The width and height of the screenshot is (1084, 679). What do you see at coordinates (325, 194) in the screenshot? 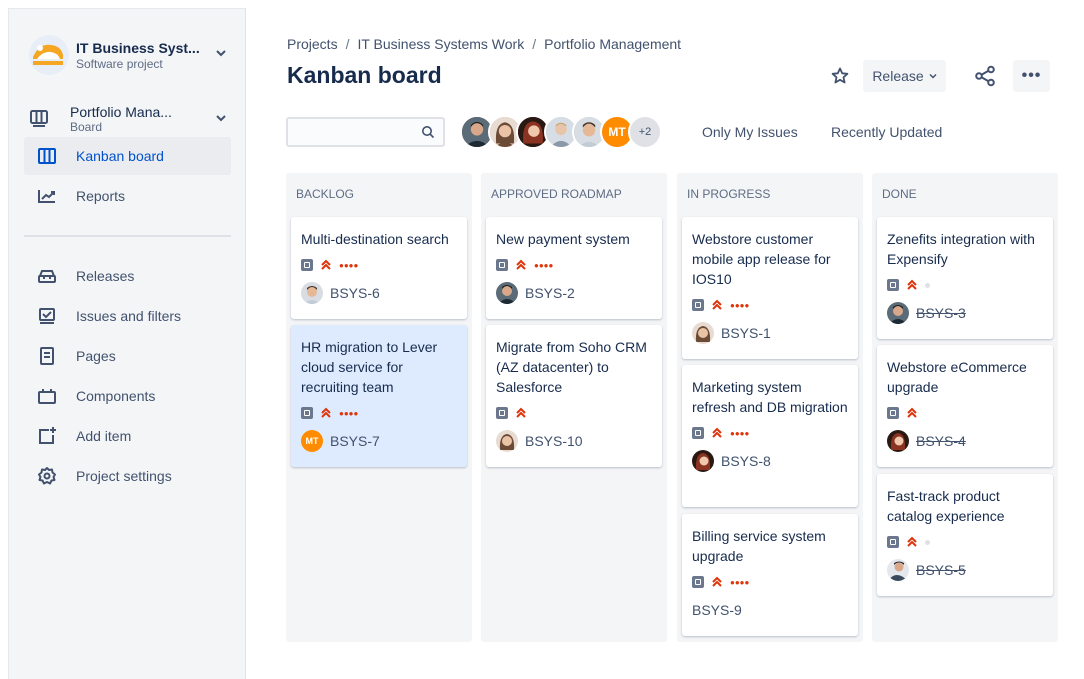
I see `column-header: BACKLOG` at bounding box center [325, 194].